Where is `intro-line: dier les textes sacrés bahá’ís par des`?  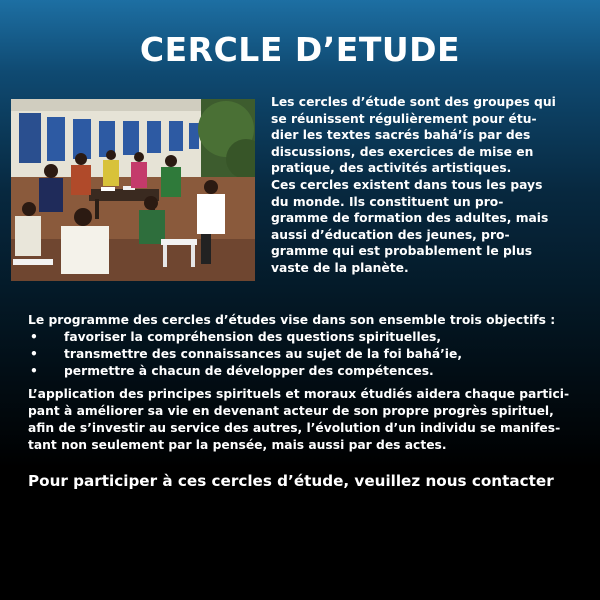
intro-line: dier les textes sacrés bahá’ís par des is located at coordinates (401, 135).